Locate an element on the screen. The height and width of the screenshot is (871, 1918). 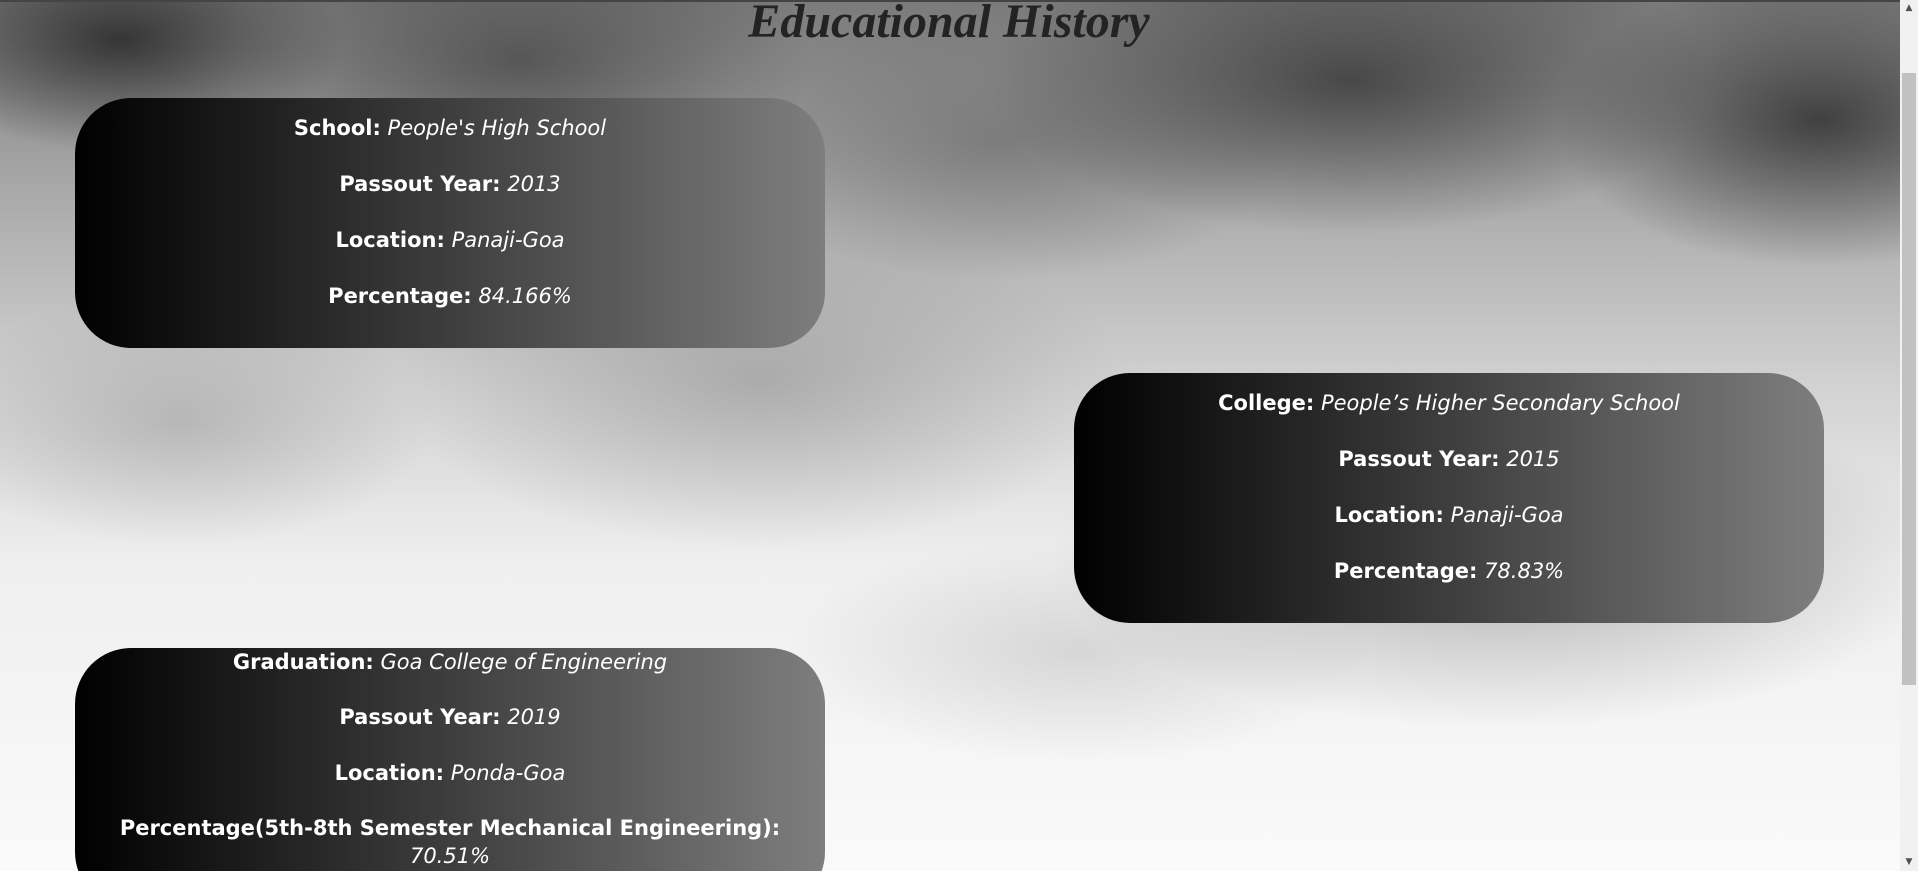
school-percentage-row: Percentage: 84.166% is located at coordinates (450, 296).